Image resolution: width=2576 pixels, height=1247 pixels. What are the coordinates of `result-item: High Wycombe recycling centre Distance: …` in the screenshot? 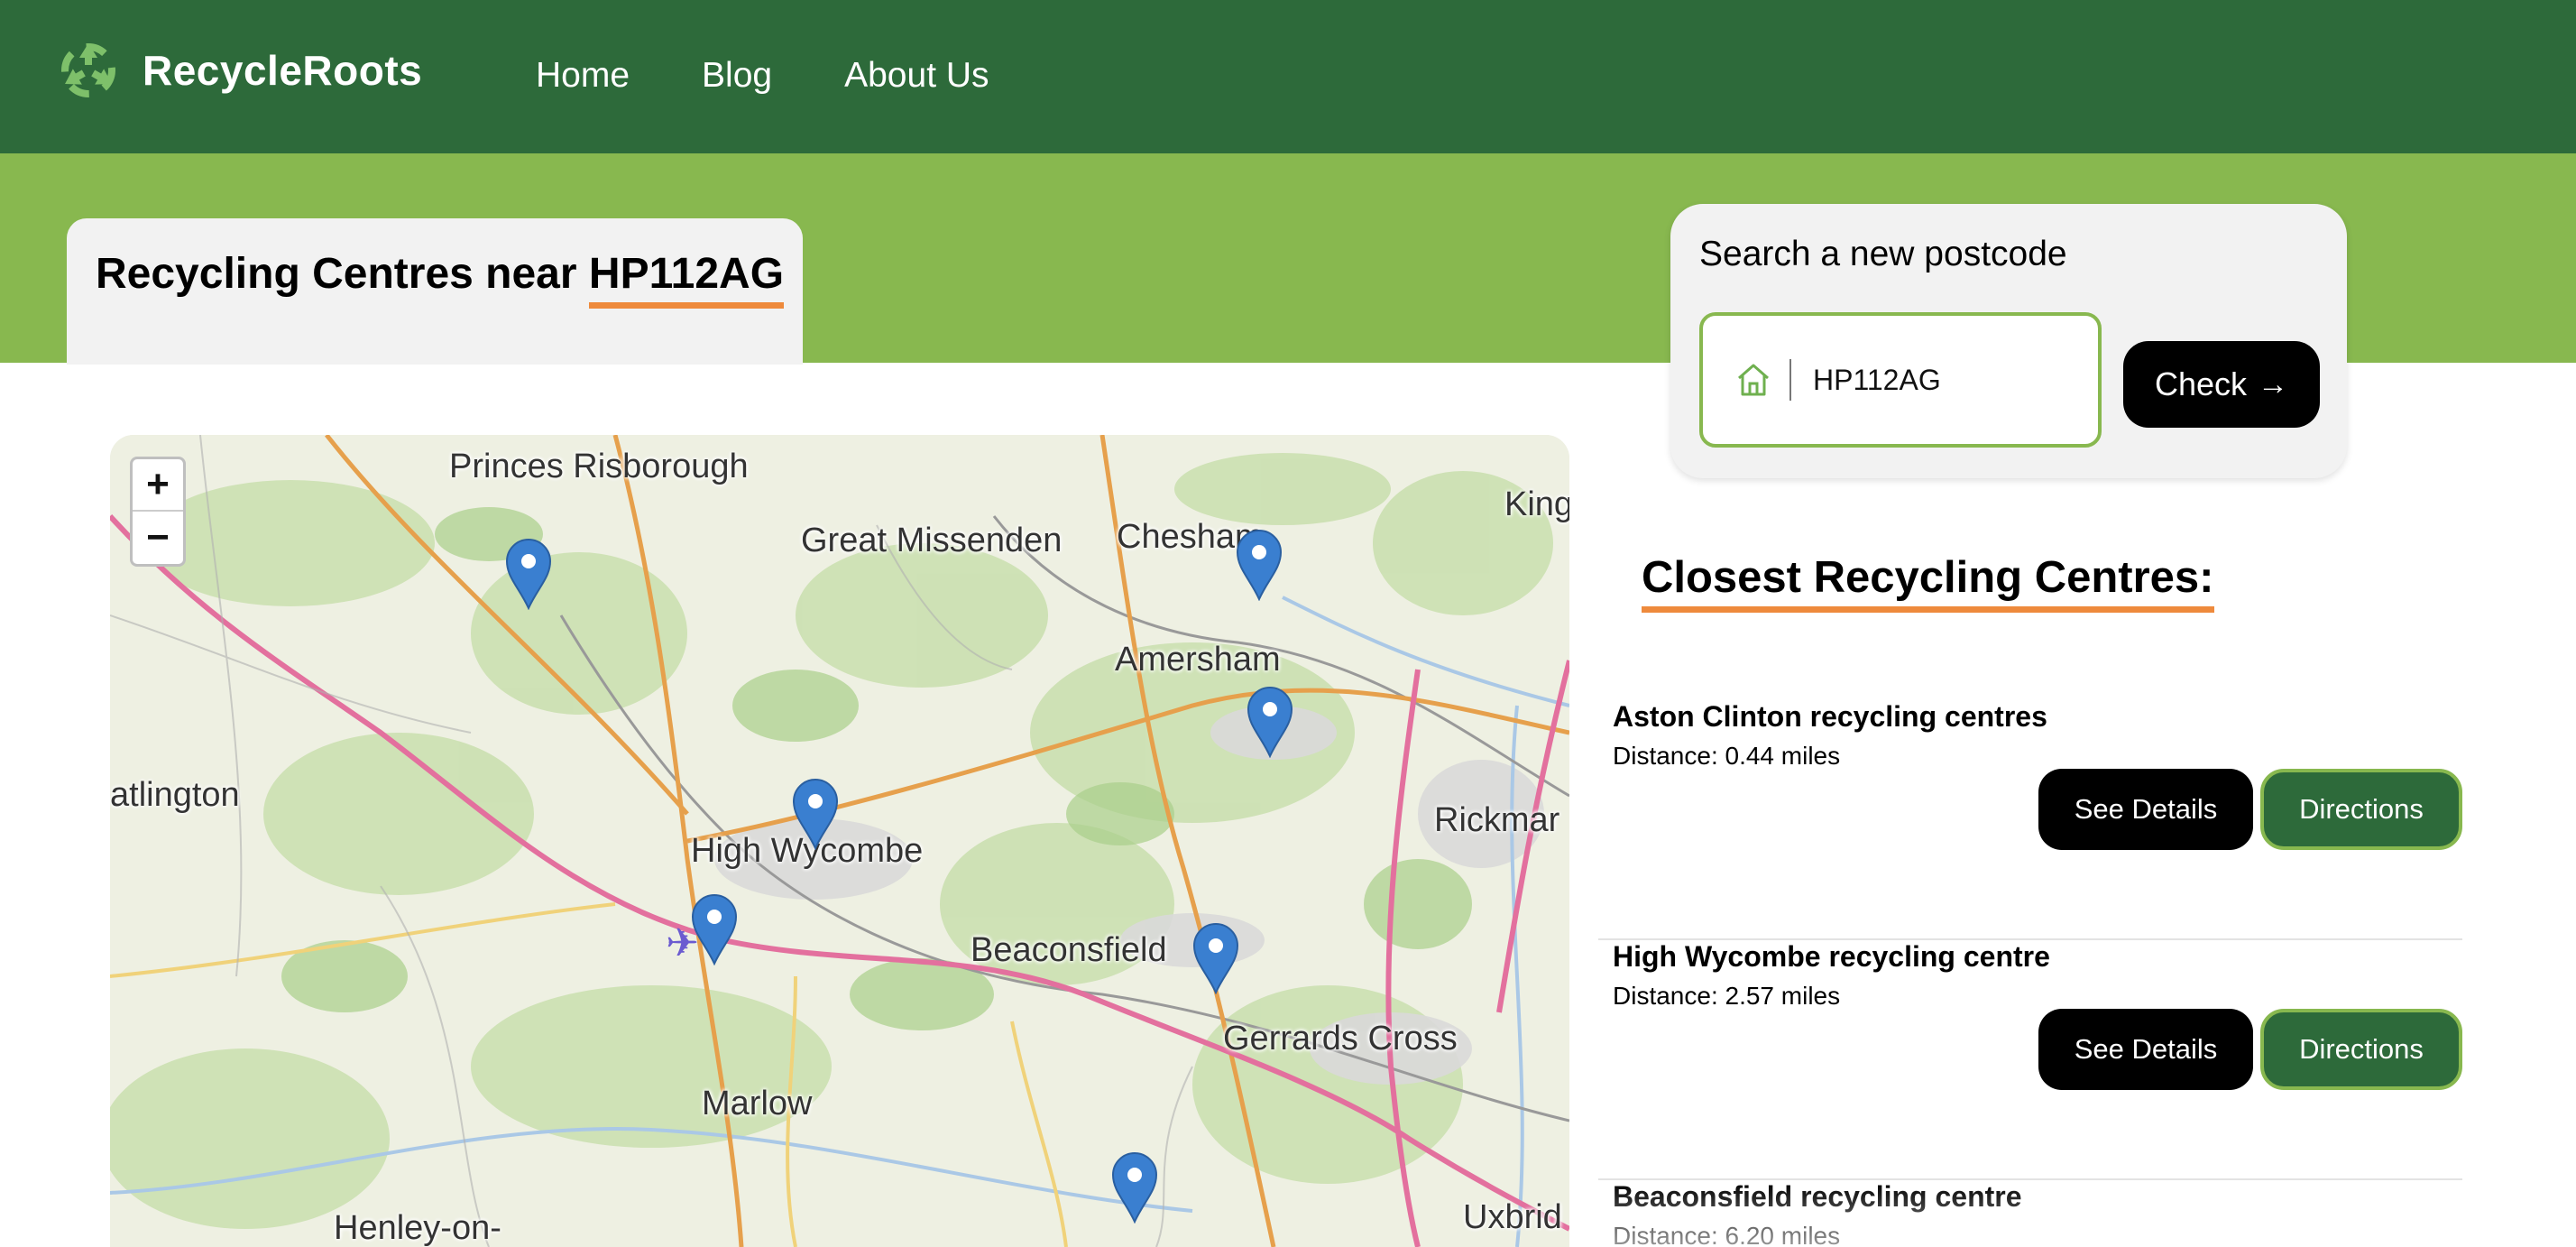 It's located at (2030, 1060).